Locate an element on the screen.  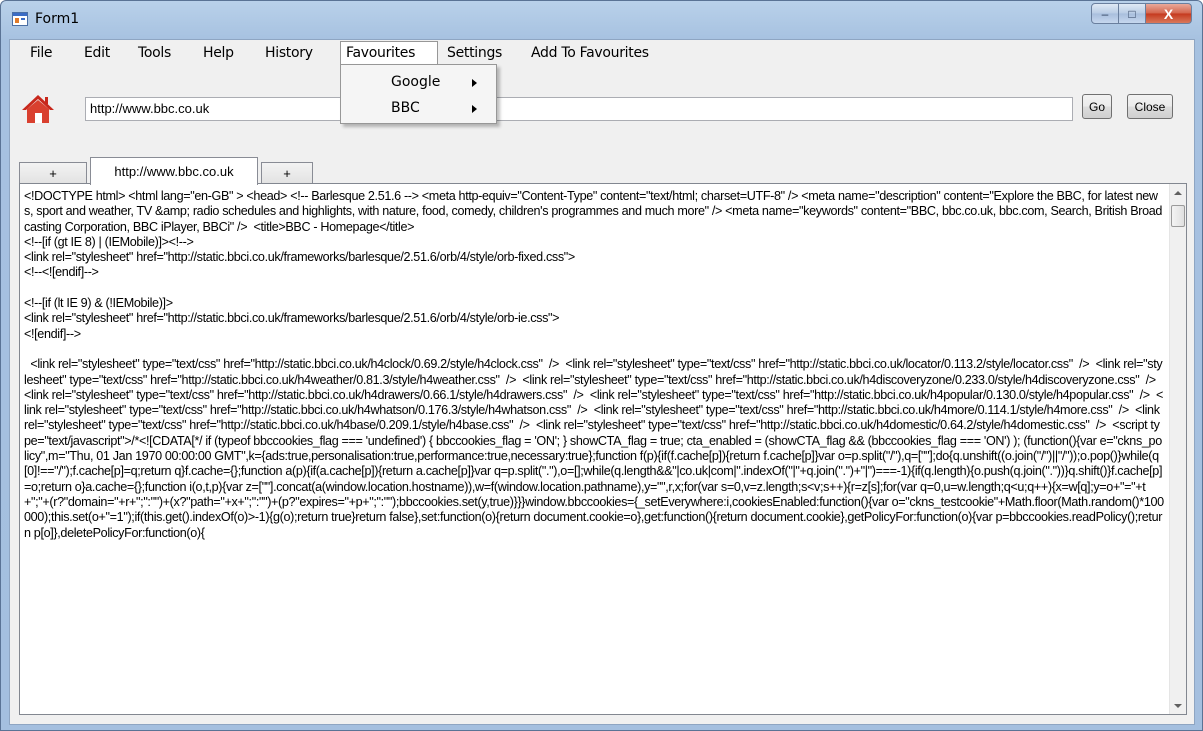
scroll-thumb is located at coordinates (1178, 216).